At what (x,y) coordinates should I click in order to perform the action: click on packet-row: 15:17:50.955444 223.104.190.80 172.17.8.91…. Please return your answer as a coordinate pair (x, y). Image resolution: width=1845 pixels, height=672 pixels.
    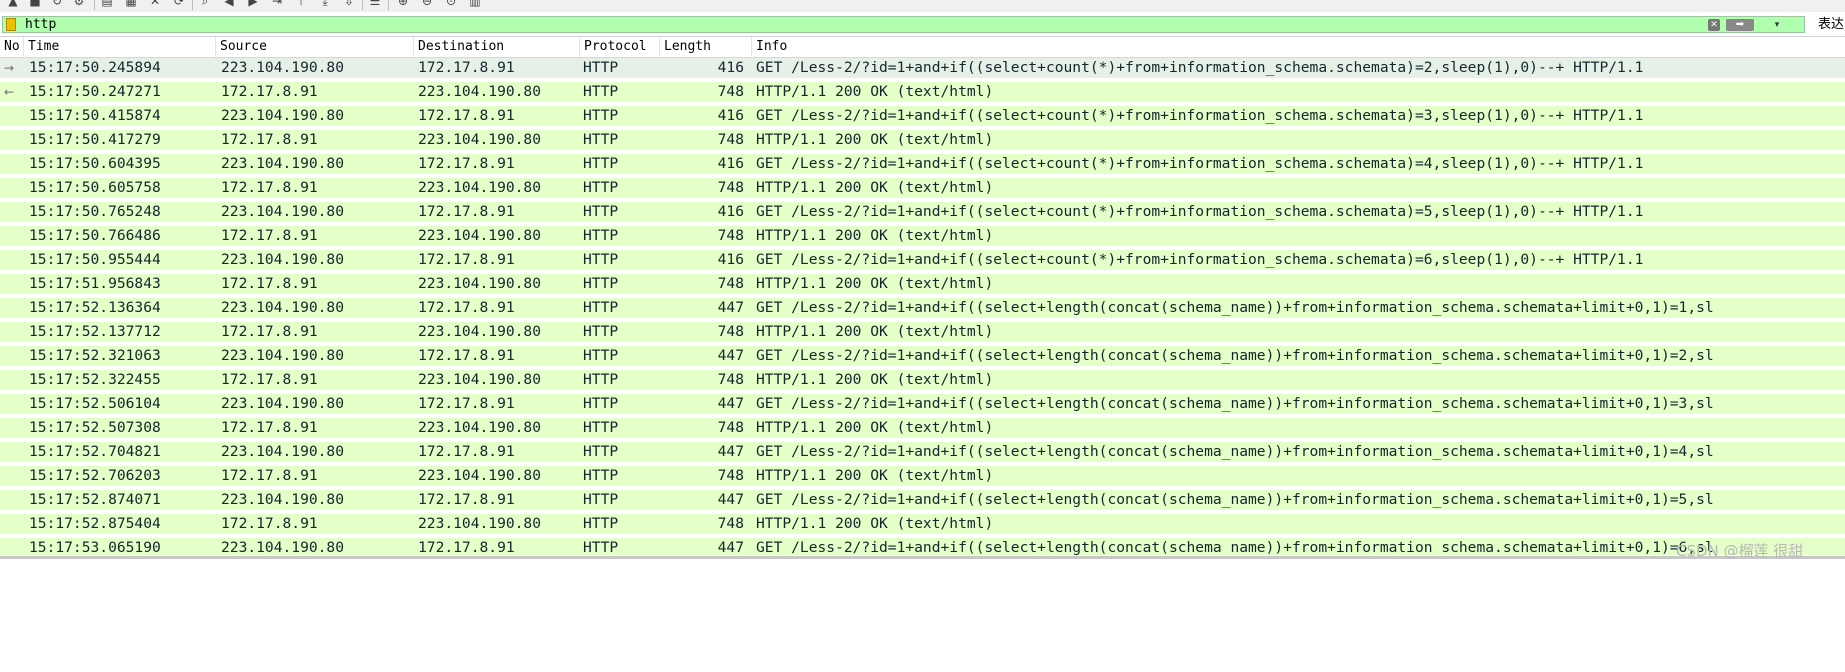
    Looking at the image, I should click on (922, 260).